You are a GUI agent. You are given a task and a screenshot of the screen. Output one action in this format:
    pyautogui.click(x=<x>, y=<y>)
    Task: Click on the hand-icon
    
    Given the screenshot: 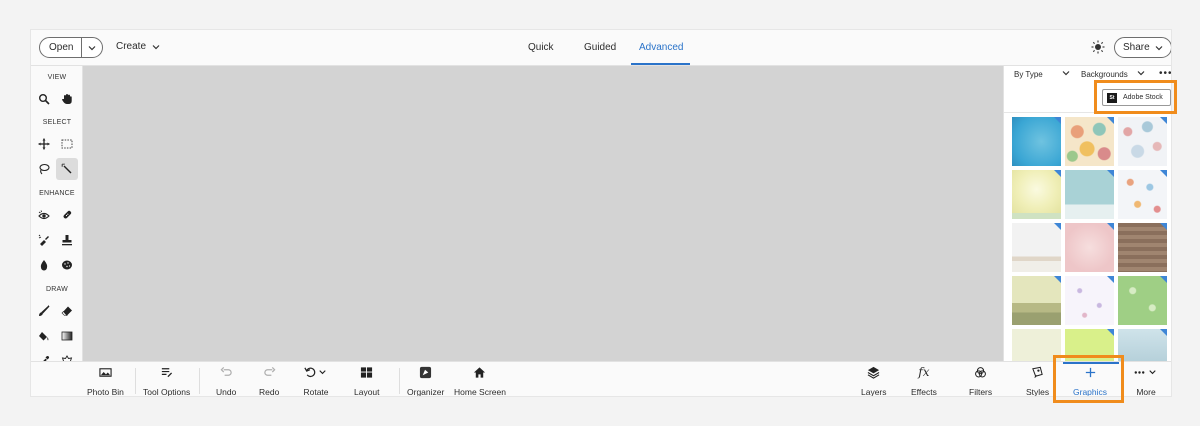 What is the action you would take?
    pyautogui.click(x=67, y=99)
    